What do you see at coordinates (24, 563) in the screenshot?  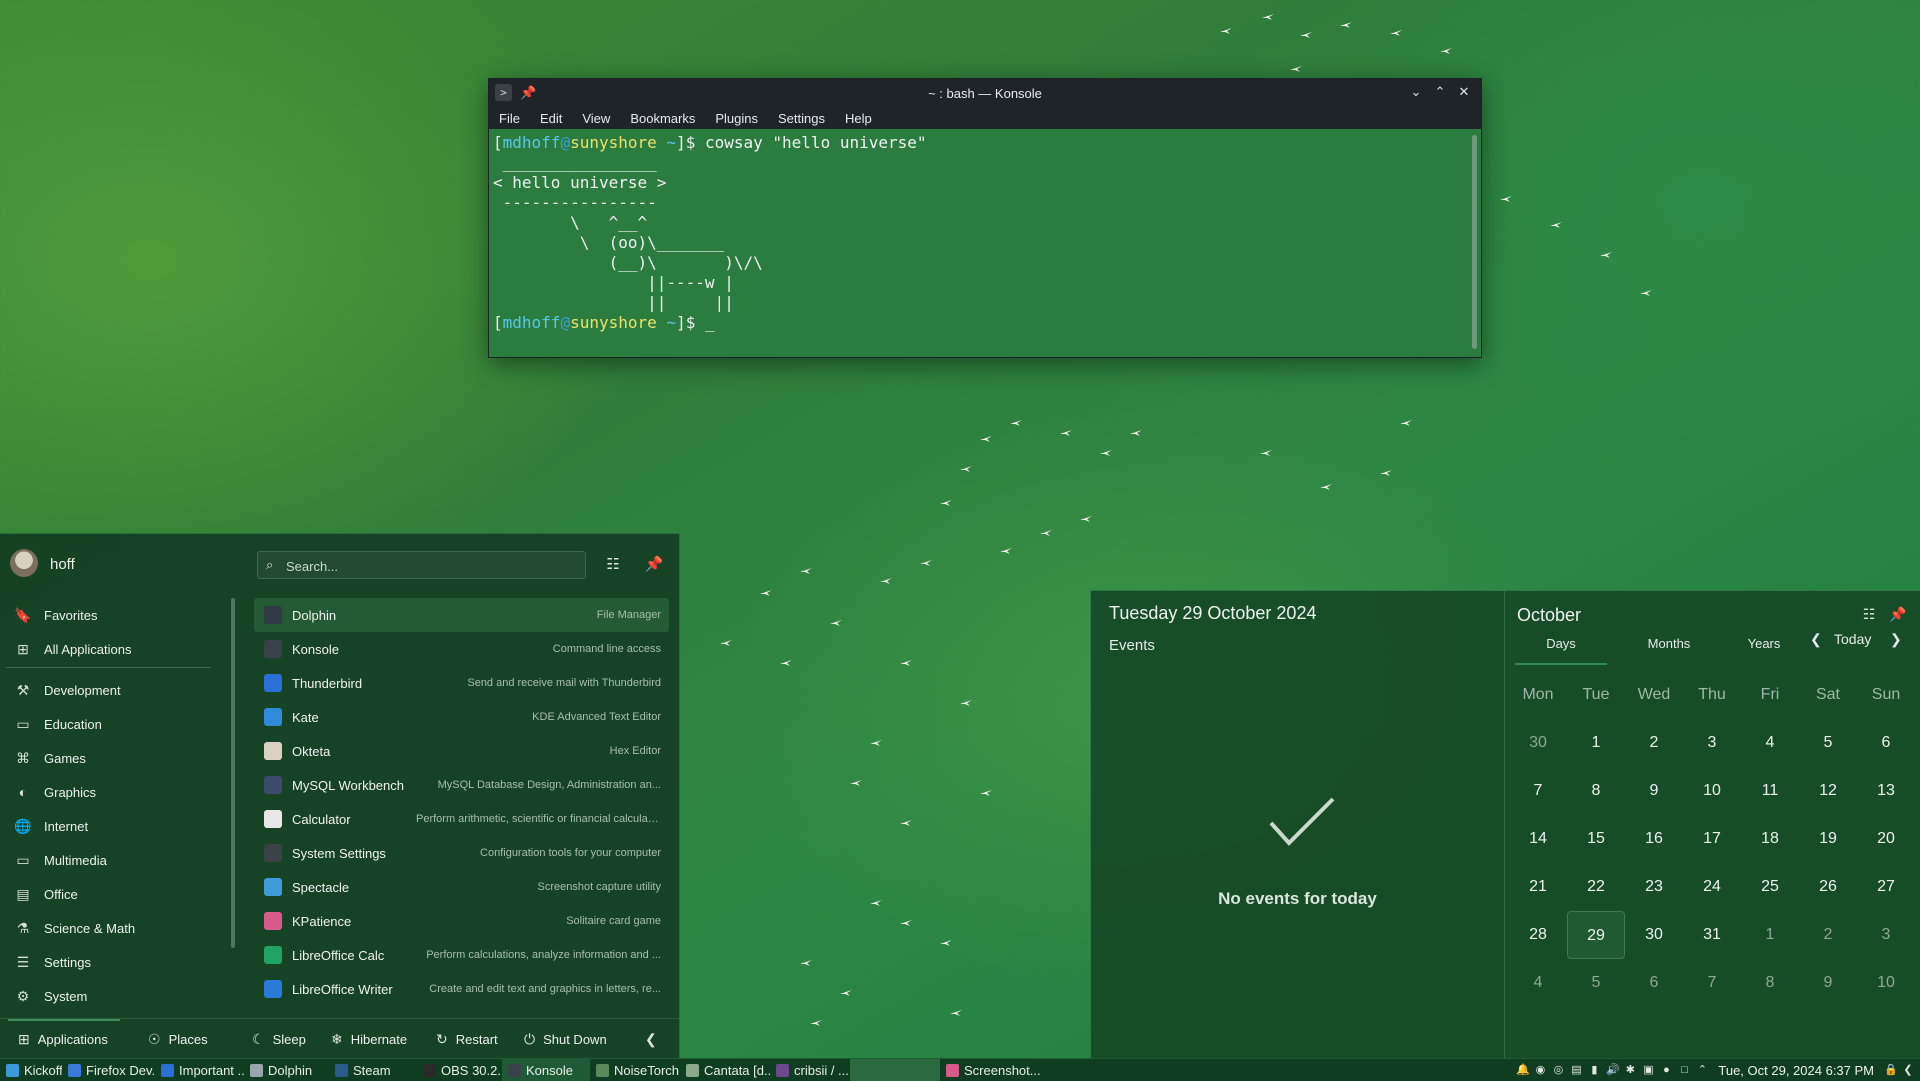 I see `avatar` at bounding box center [24, 563].